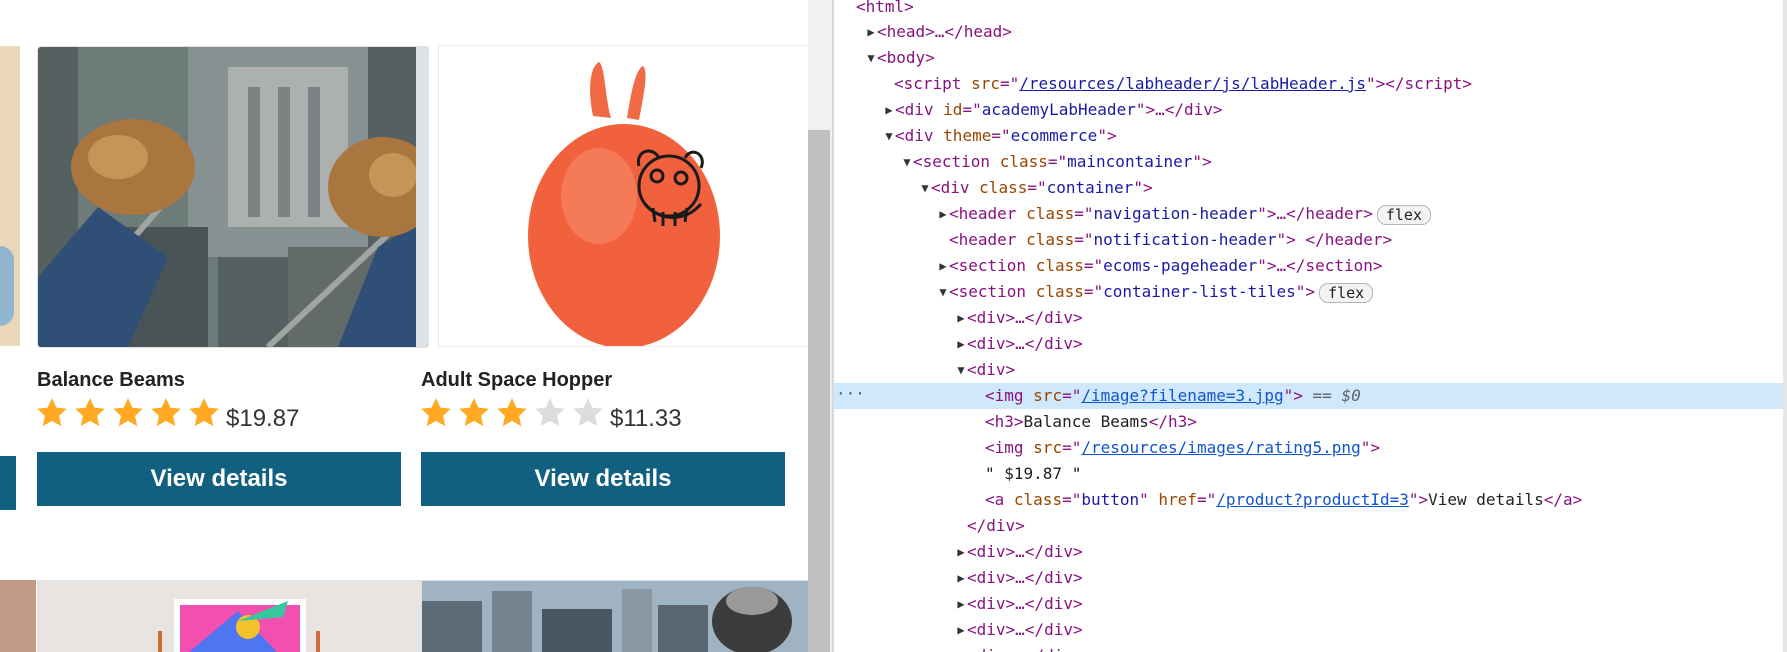  I want to click on dom-node-div-collapsed-partial: ▶ <div>…</div>, so click(1310, 647).